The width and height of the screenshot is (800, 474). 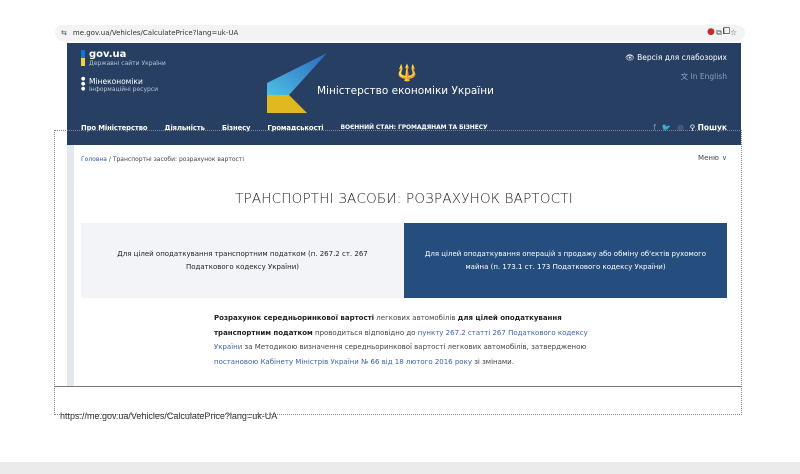 I want to click on translate-icon: 文, so click(x=685, y=76).